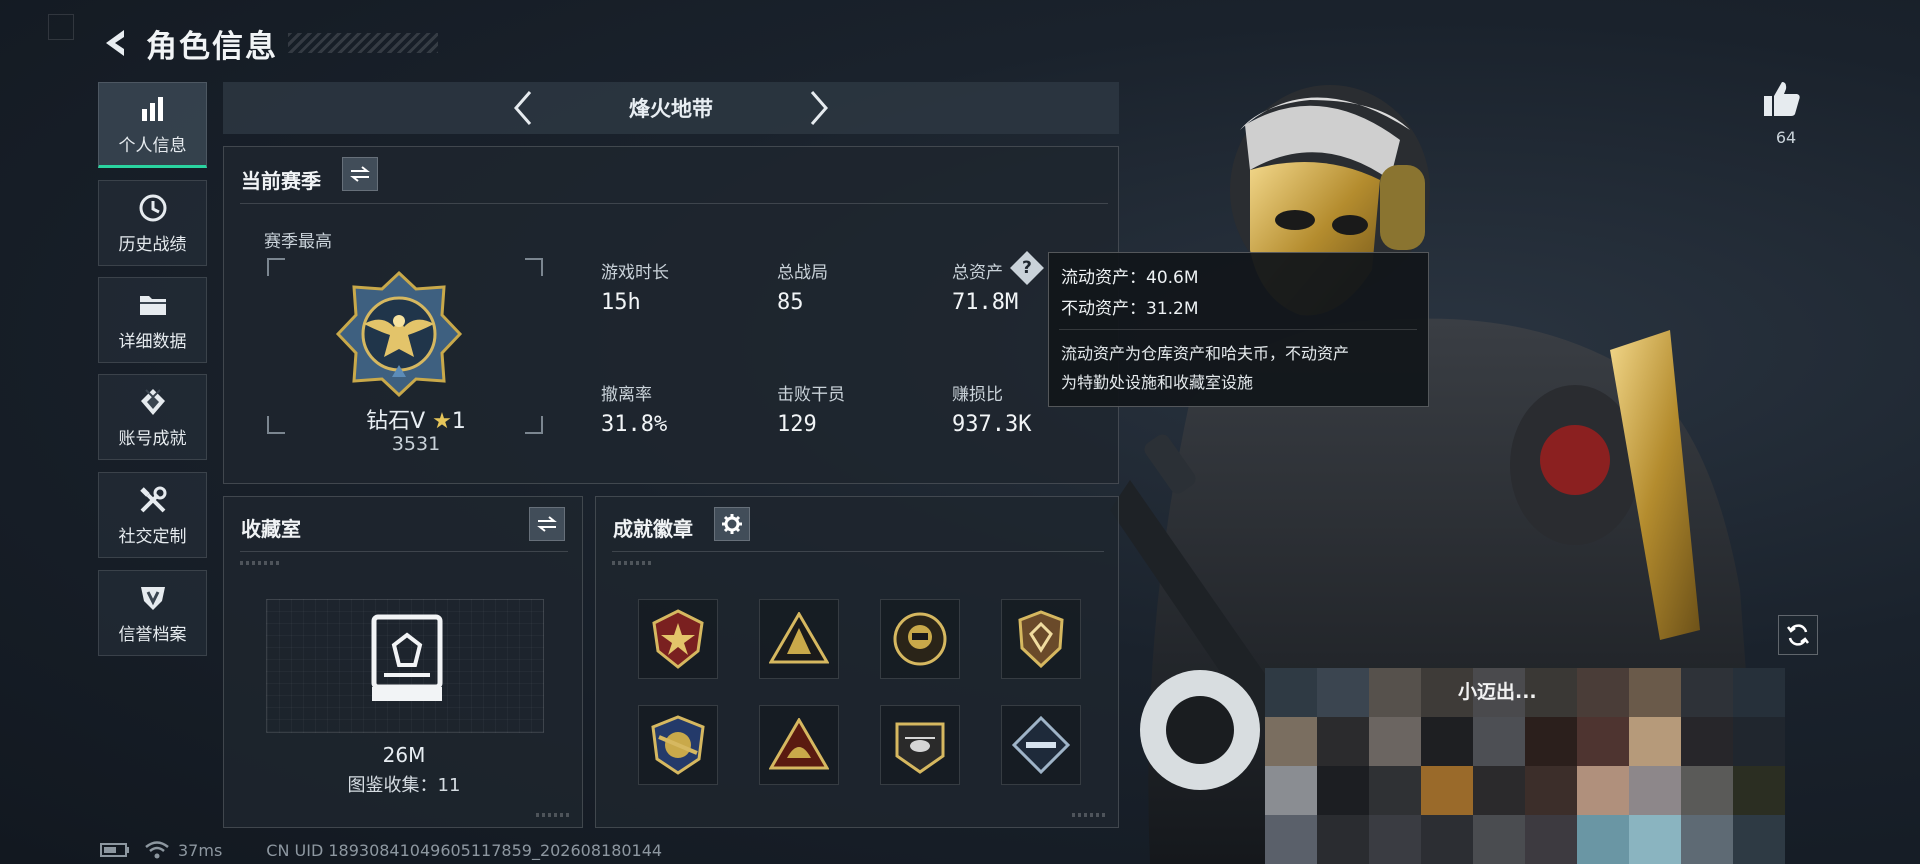 The image size is (1920, 864). I want to click on prev-season-button, so click(523, 108).